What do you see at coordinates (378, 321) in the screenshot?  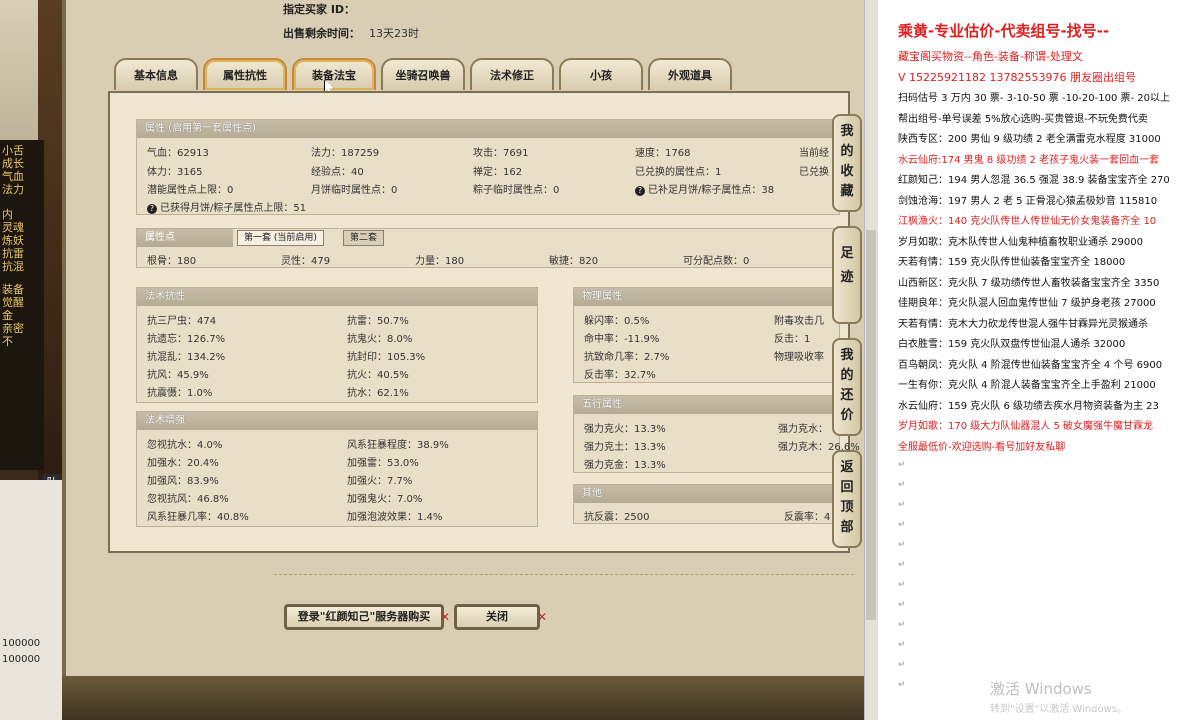 I see `resist-value: 抗雷：50.7%` at bounding box center [378, 321].